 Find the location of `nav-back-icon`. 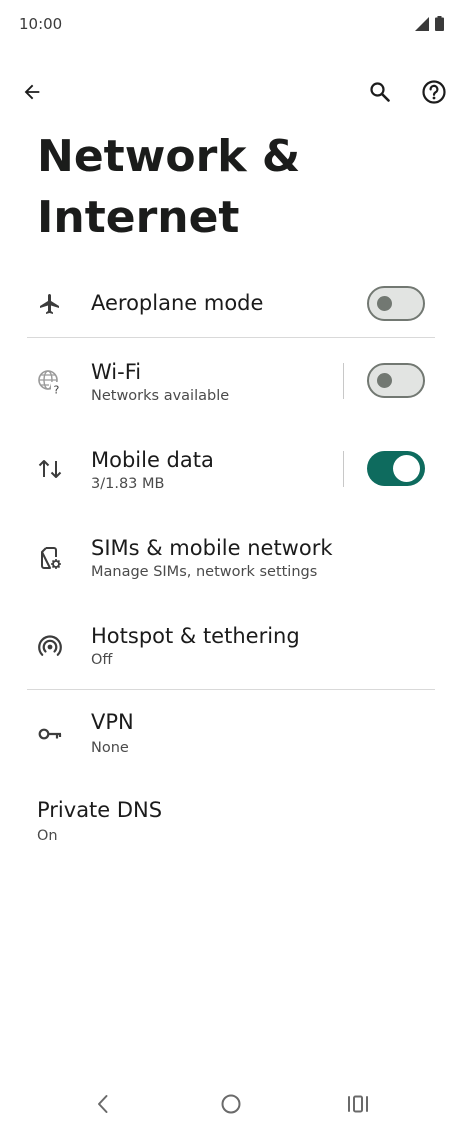

nav-back-icon is located at coordinates (103, 1104).